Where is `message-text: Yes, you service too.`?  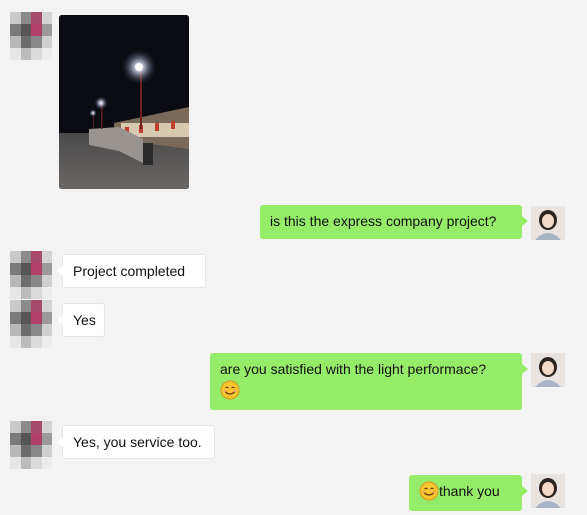 message-text: Yes, you service too. is located at coordinates (137, 442).